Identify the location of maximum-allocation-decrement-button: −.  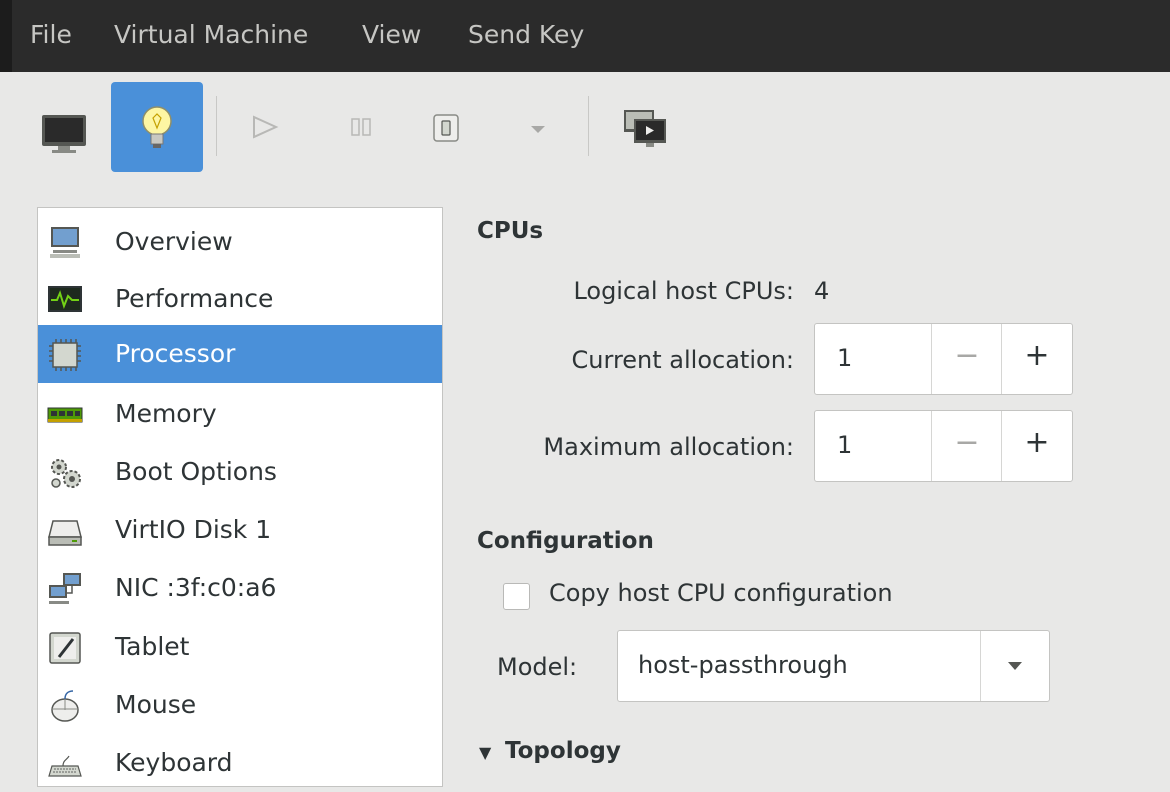
(966, 446).